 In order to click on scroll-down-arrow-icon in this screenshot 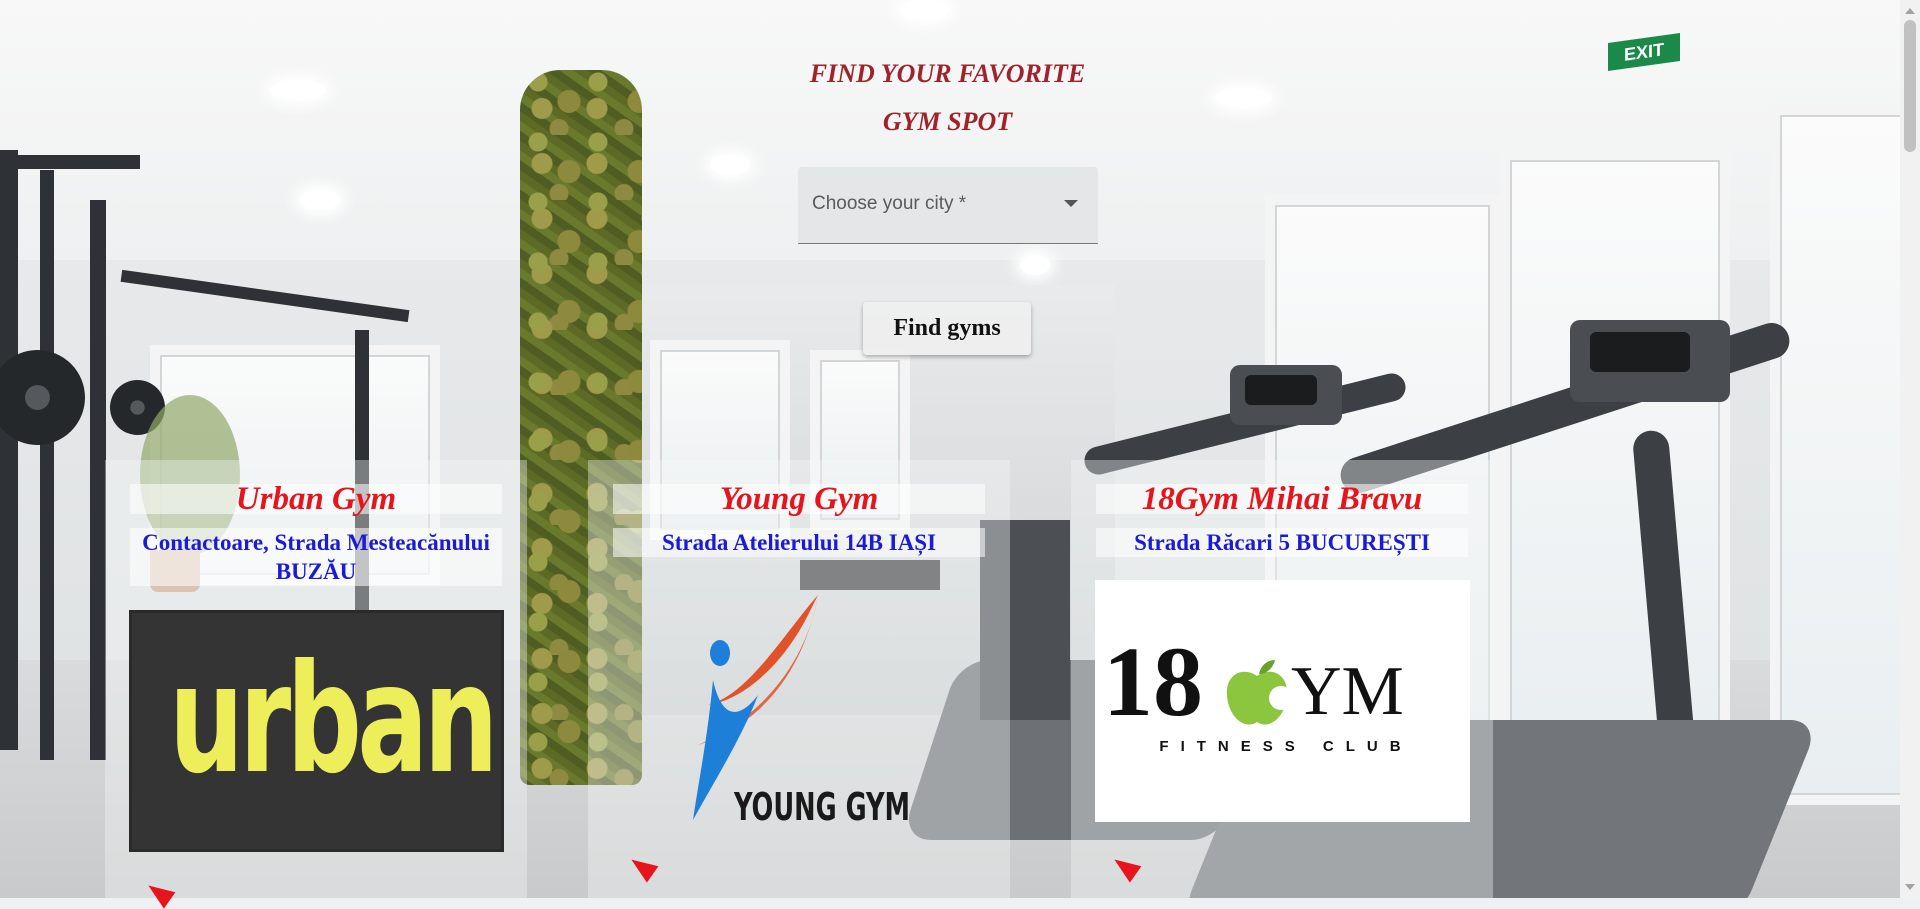, I will do `click(1910, 887)`.